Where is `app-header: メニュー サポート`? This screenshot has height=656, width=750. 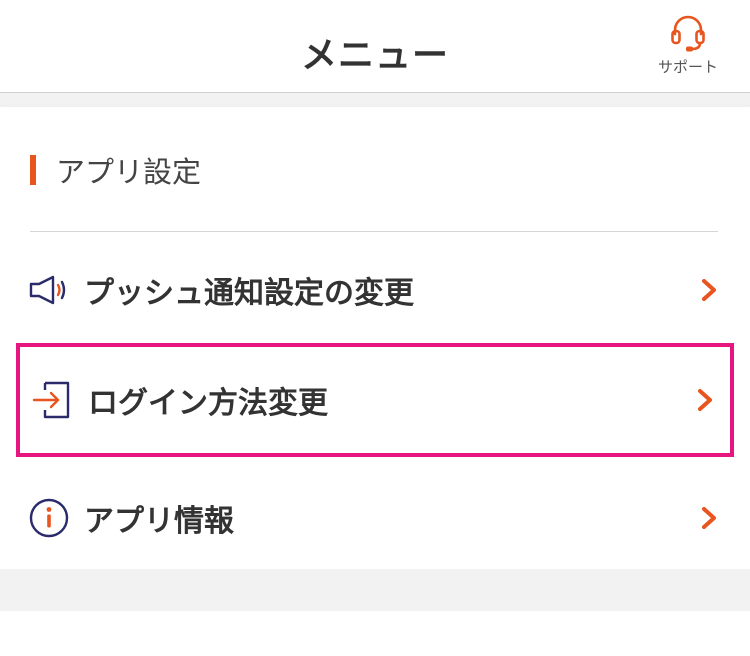
app-header: メニュー サポート is located at coordinates (375, 46).